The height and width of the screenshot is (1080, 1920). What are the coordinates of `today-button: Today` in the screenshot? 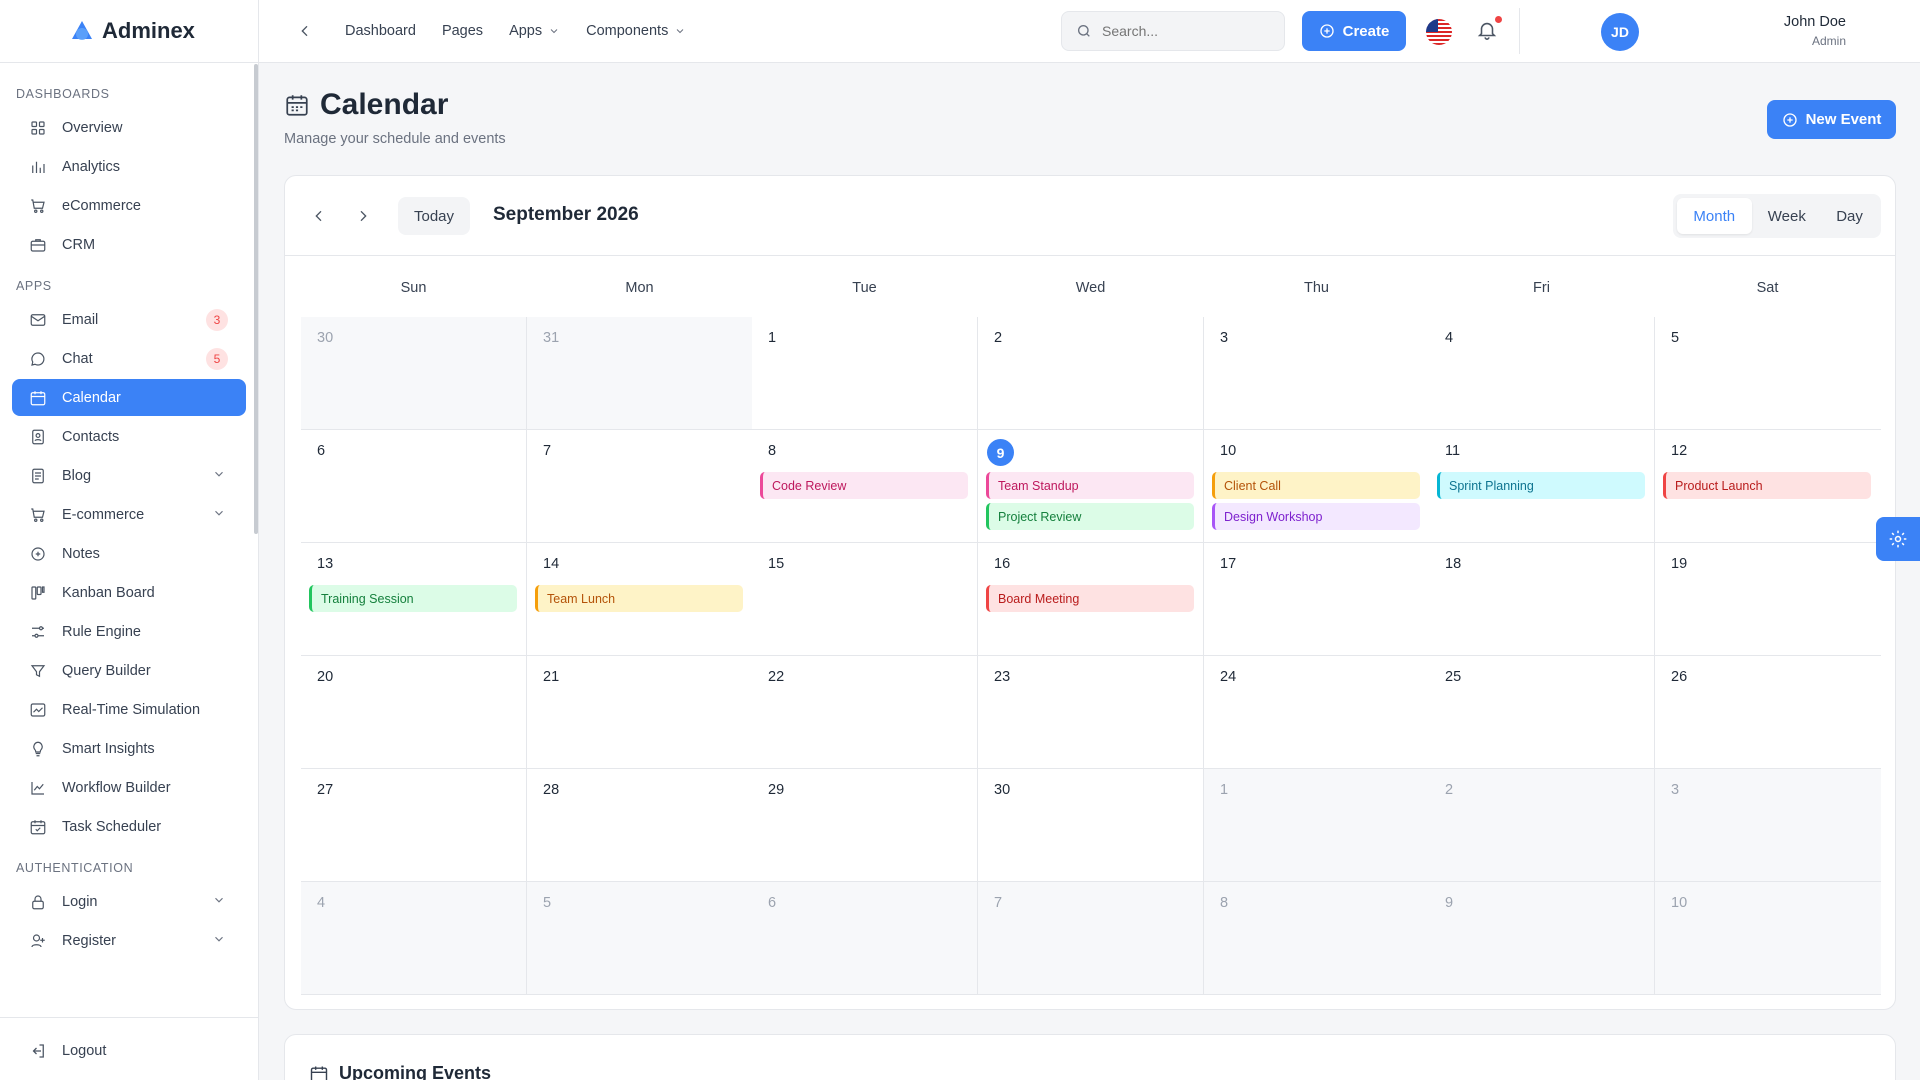 It's located at (434, 216).